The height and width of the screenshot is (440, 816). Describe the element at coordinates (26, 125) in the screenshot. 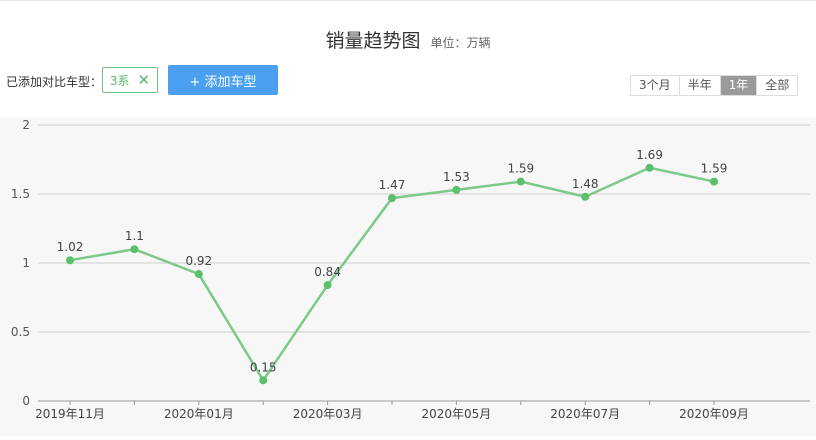

I see `y-tick-label: 2` at that location.